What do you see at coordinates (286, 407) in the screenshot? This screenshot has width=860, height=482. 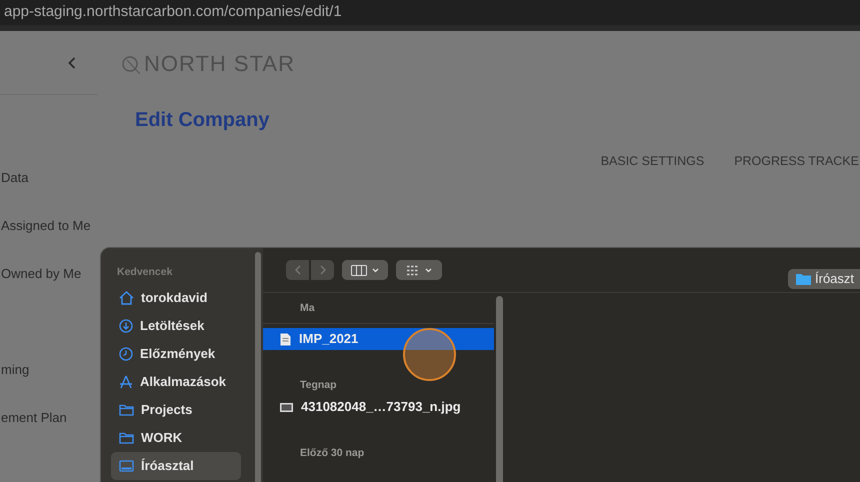 I see `image-file-icon` at bounding box center [286, 407].